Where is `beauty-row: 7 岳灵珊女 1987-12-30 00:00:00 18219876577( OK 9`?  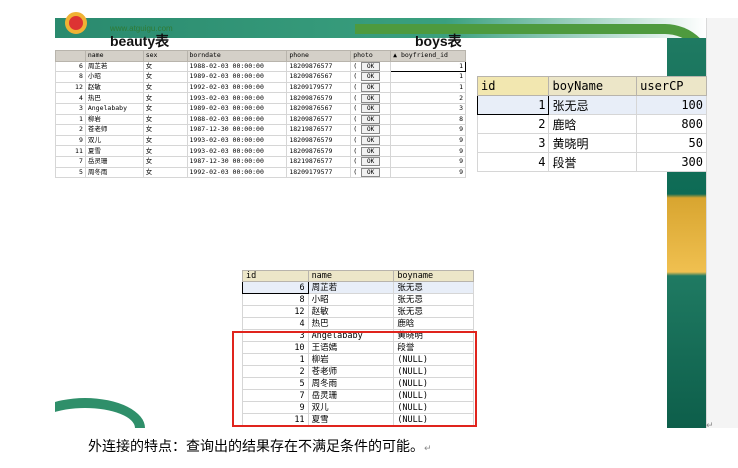
beauty-row: 7 岳灵珊女 1987-12-30 00:00:00 18219876577( OK 9 is located at coordinates (260, 161).